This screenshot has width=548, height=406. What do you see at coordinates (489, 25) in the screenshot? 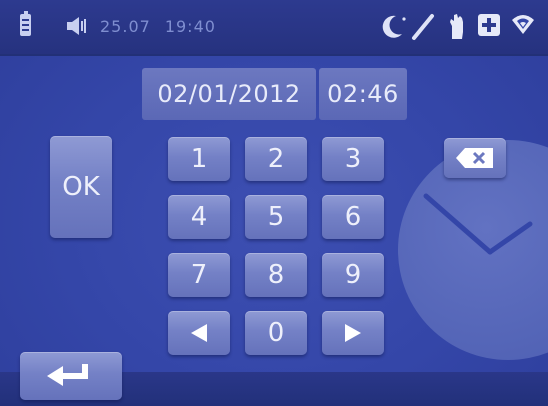
I see `plus-icon` at bounding box center [489, 25].